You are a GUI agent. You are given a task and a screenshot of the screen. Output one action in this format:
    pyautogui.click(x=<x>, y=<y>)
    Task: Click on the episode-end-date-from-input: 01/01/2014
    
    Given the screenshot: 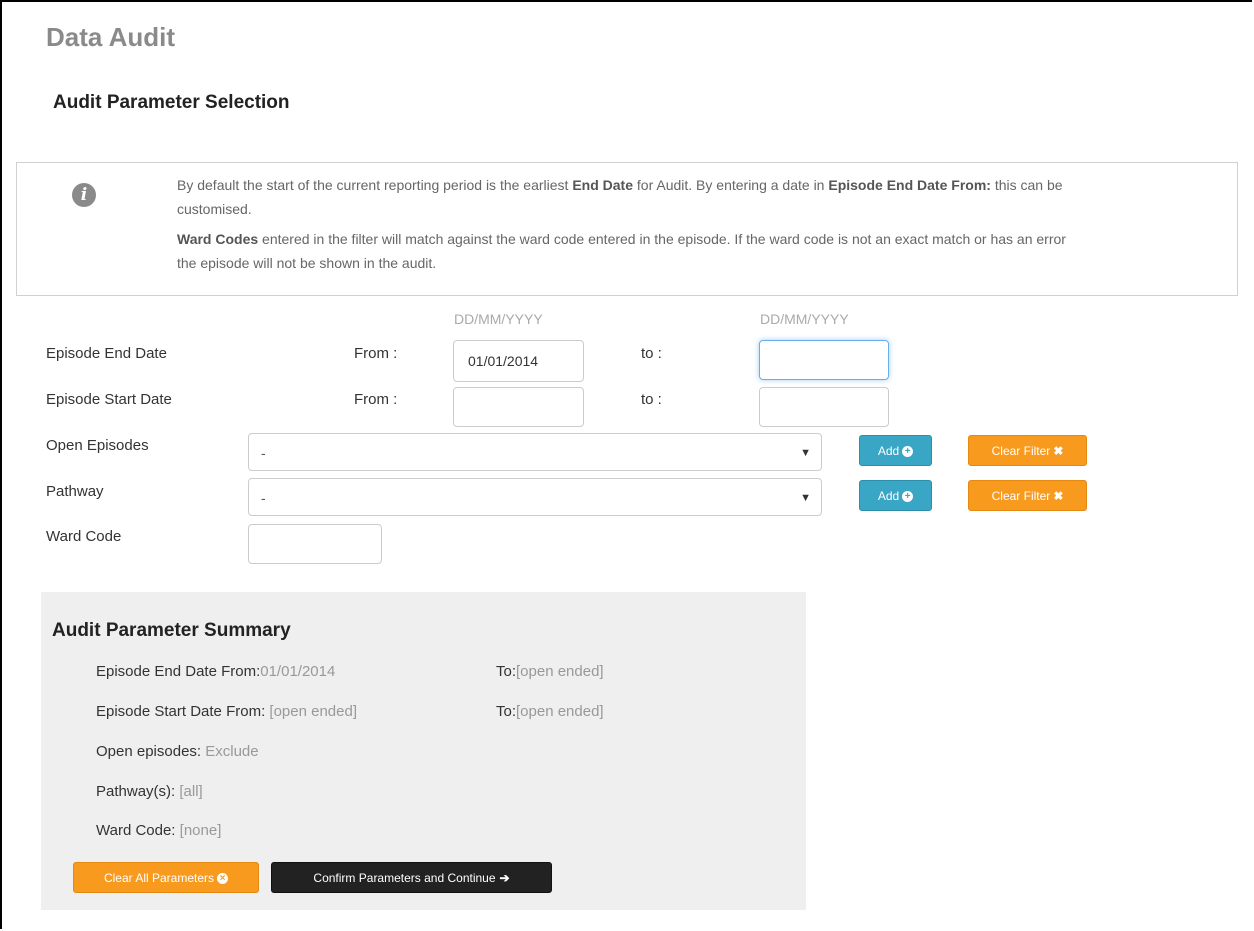 What is the action you would take?
    pyautogui.click(x=518, y=361)
    